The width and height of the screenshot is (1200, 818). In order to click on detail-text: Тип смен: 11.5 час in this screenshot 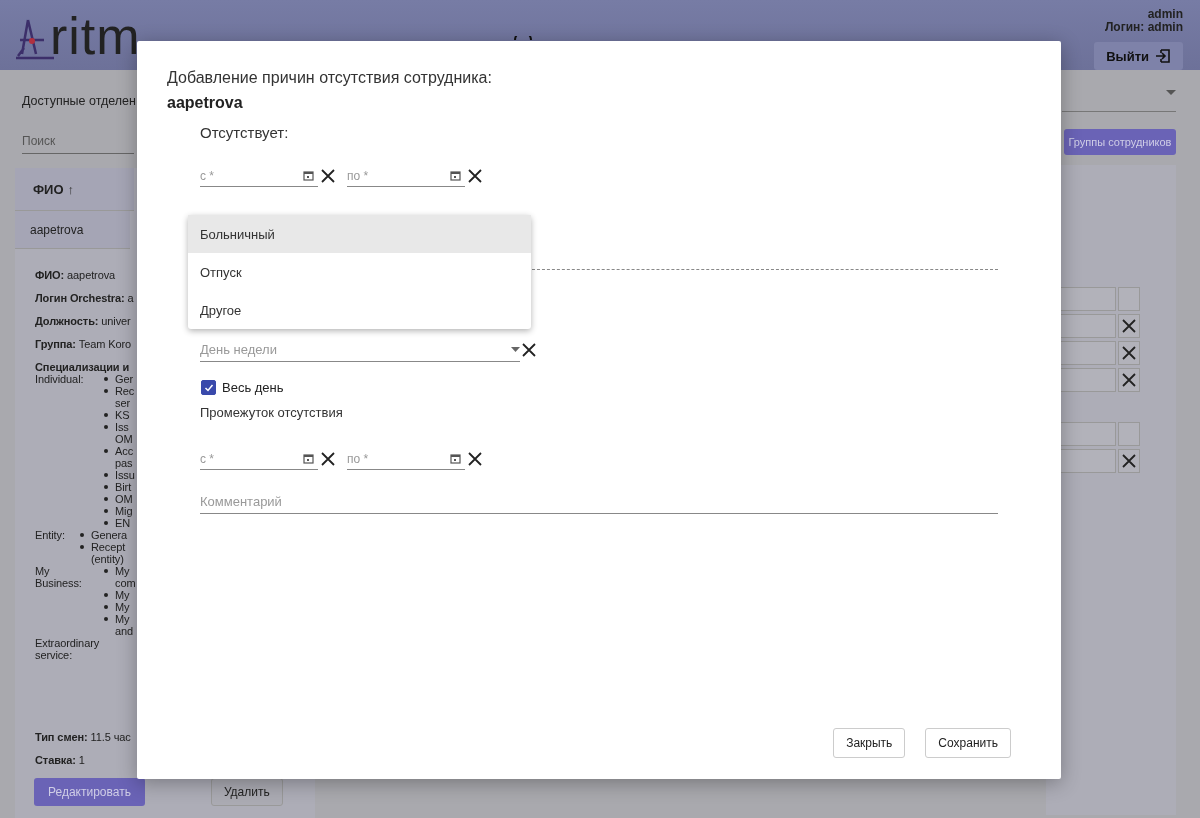, I will do `click(83, 737)`.